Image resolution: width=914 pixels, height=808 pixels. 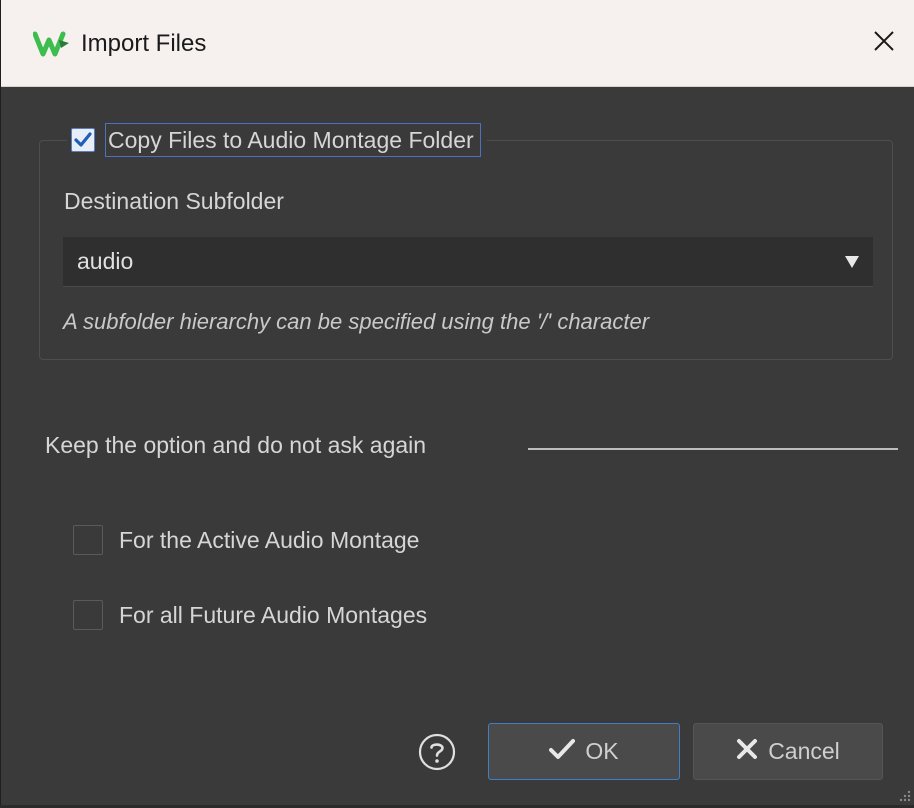 I want to click on copy-files-toggle: Copy Files to Audio Montage Folder, so click(x=277, y=140).